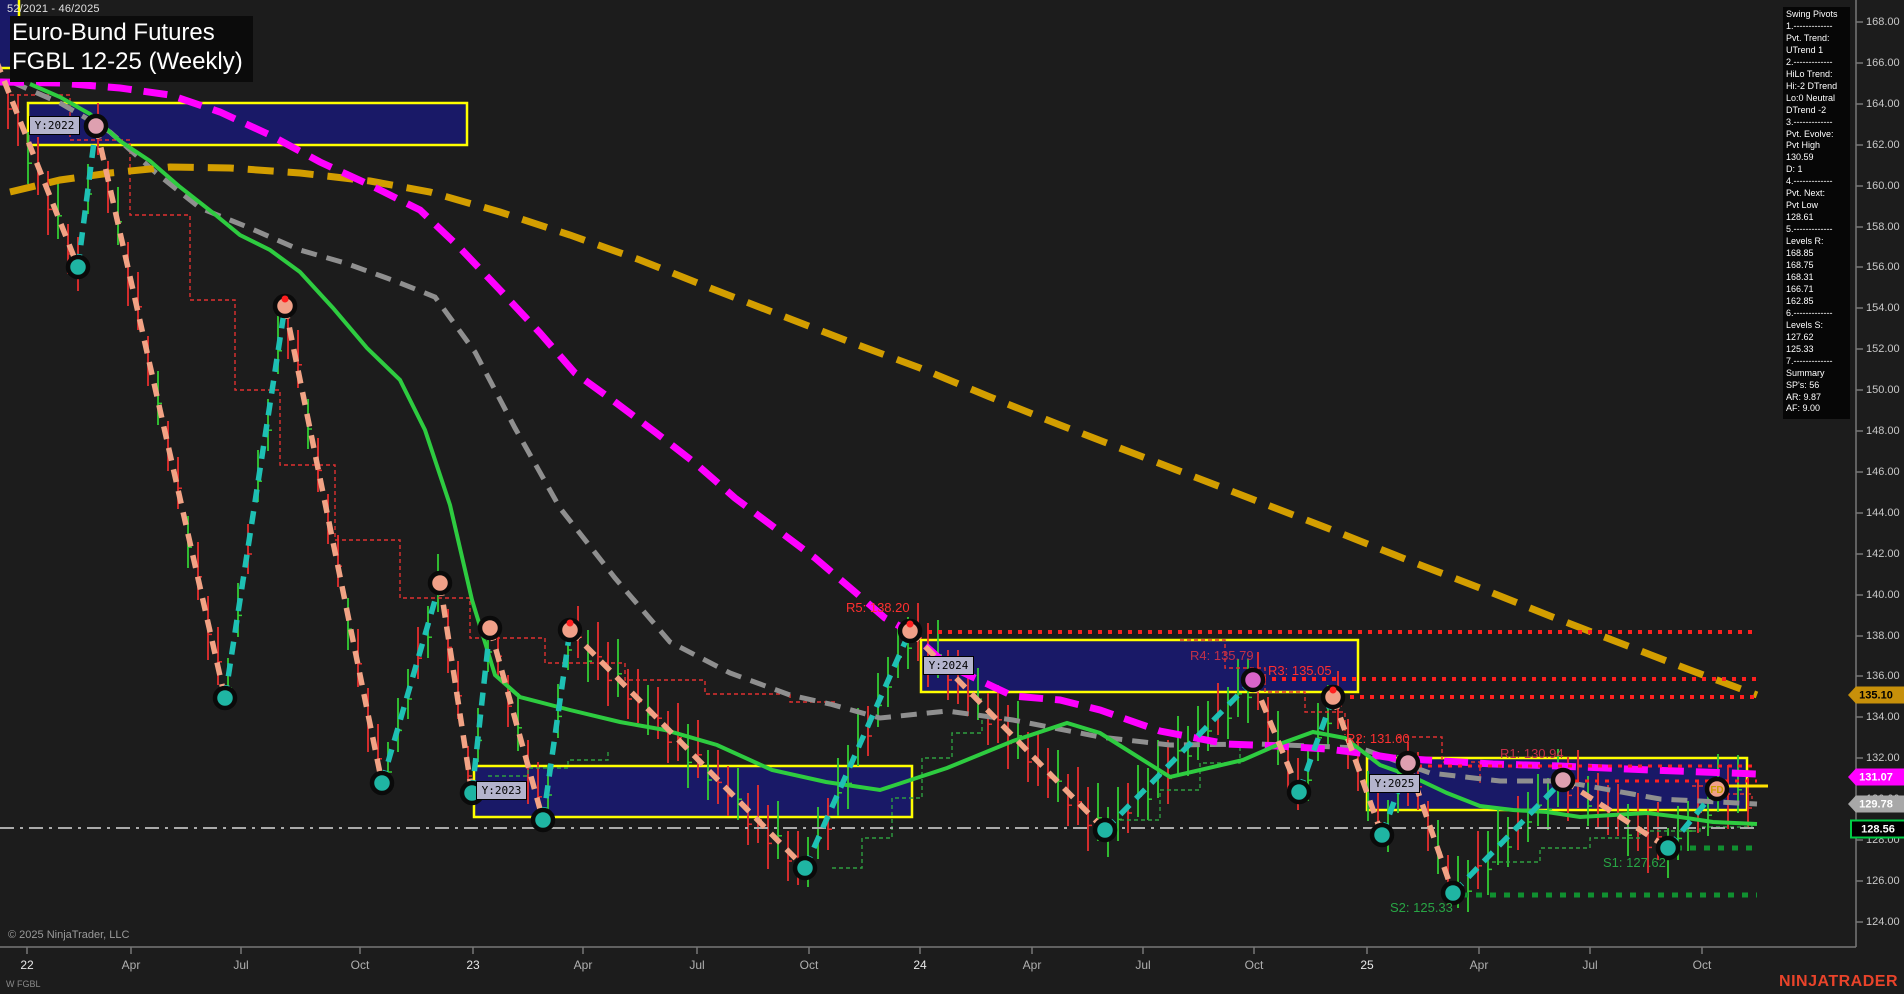 This screenshot has width=1904, height=994. Describe the element at coordinates (1809, 121) in the screenshot. I see `swing-pivots-panel-line: 3.-------------` at that location.